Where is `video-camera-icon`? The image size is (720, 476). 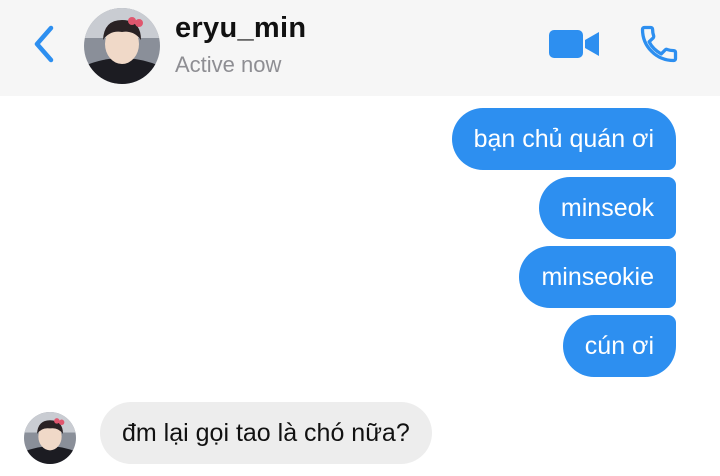 video-camera-icon is located at coordinates (574, 44).